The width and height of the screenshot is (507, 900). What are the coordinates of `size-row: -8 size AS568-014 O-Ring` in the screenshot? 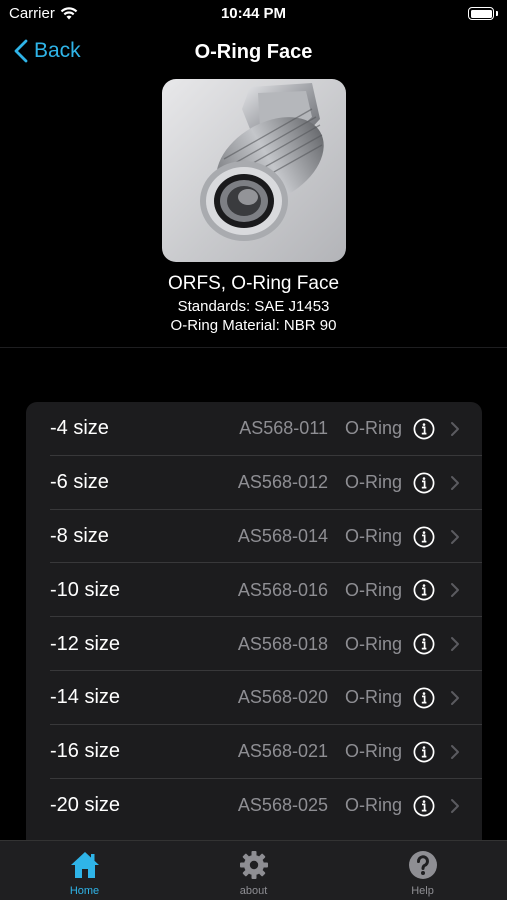 It's located at (254, 537).